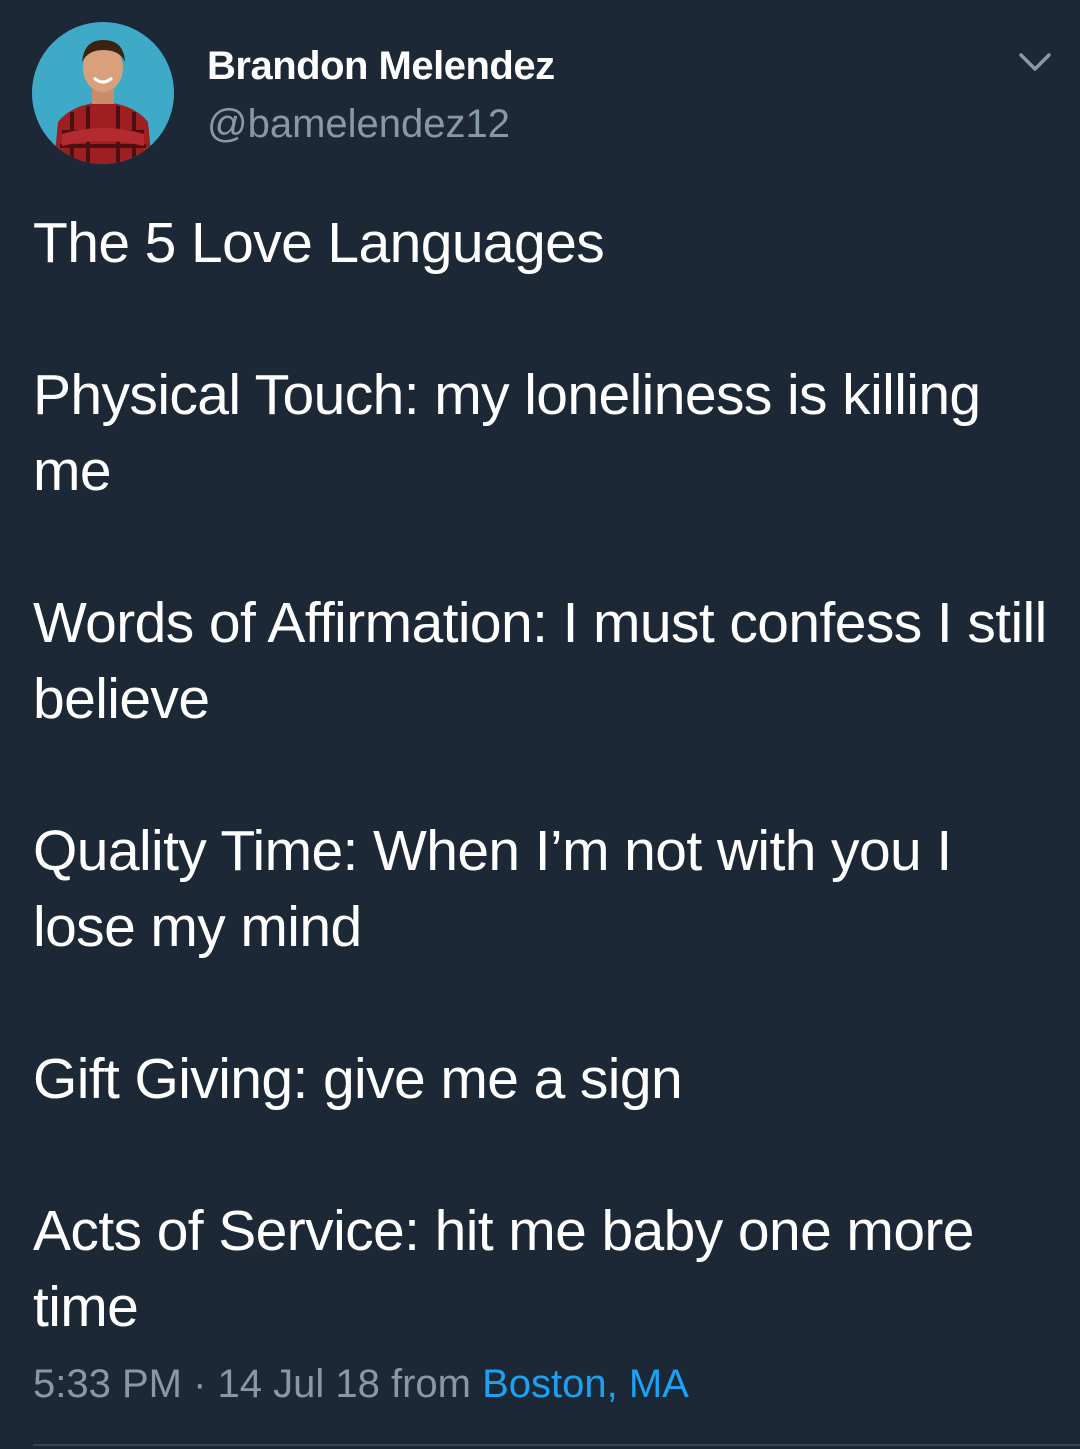  Describe the element at coordinates (358, 1079) in the screenshot. I see `tweet-paragraph: Gift Giving: give me a sign` at that location.